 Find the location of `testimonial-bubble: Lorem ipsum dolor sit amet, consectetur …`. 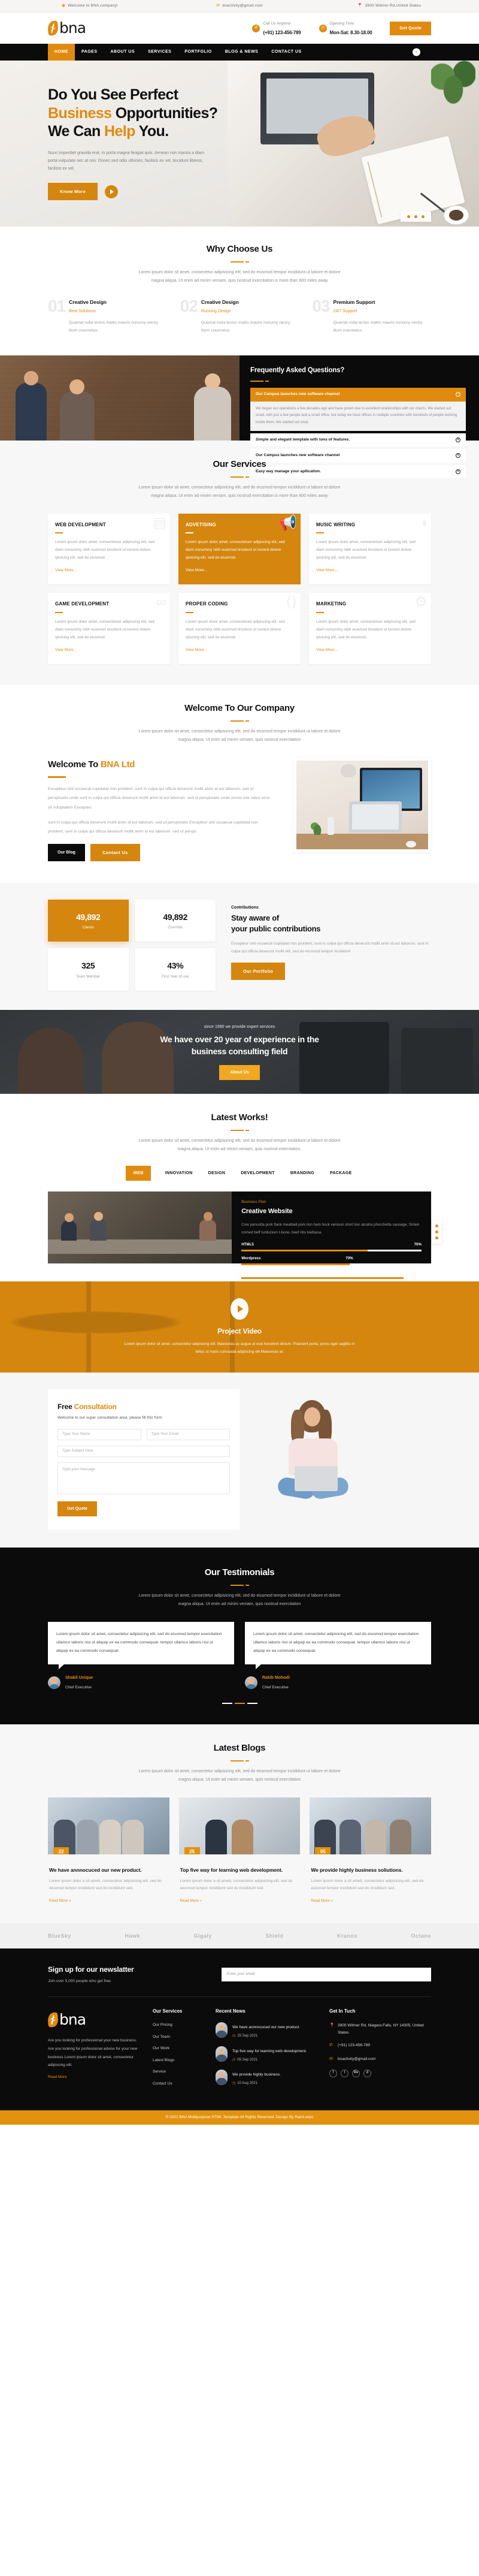

testimonial-bubble: Lorem ipsum dolor sit amet, consectetur … is located at coordinates (141, 1645).